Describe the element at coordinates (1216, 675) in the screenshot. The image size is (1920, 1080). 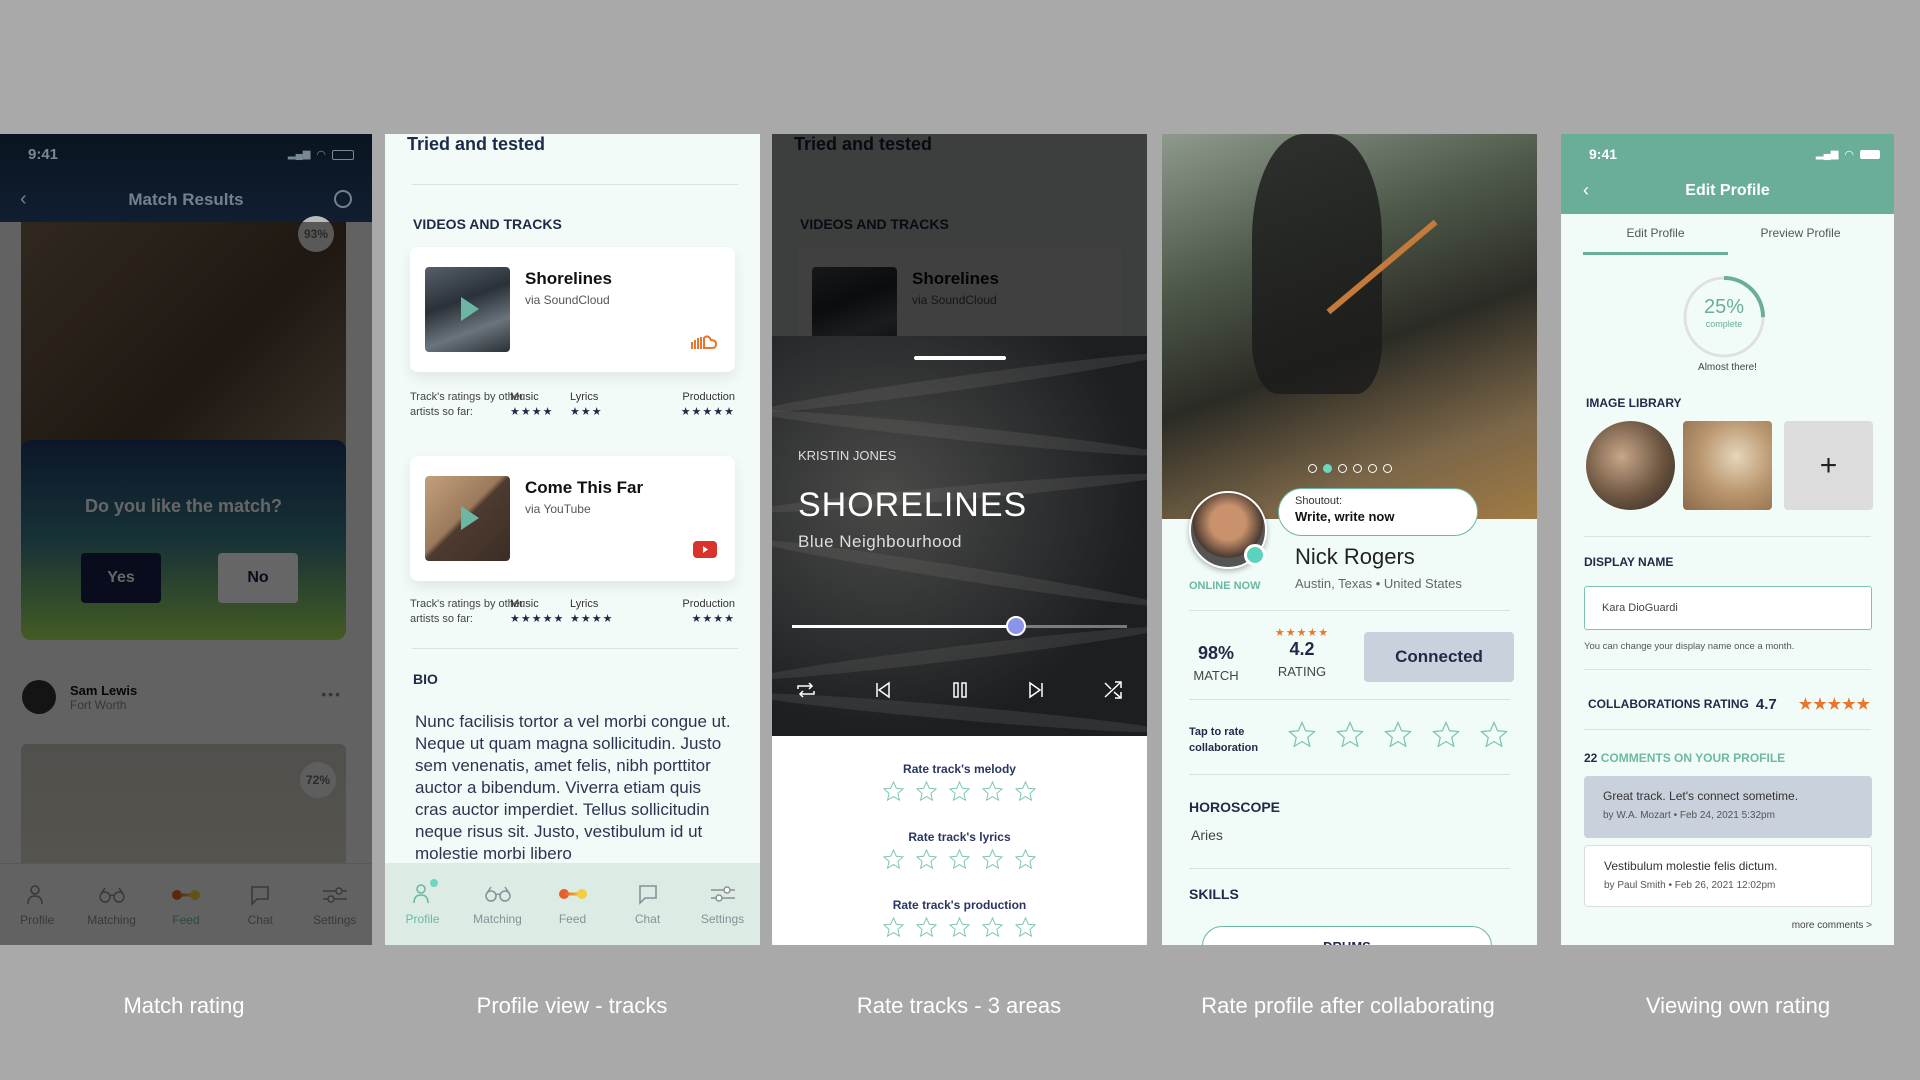
I see `match-label: MATCH` at that location.